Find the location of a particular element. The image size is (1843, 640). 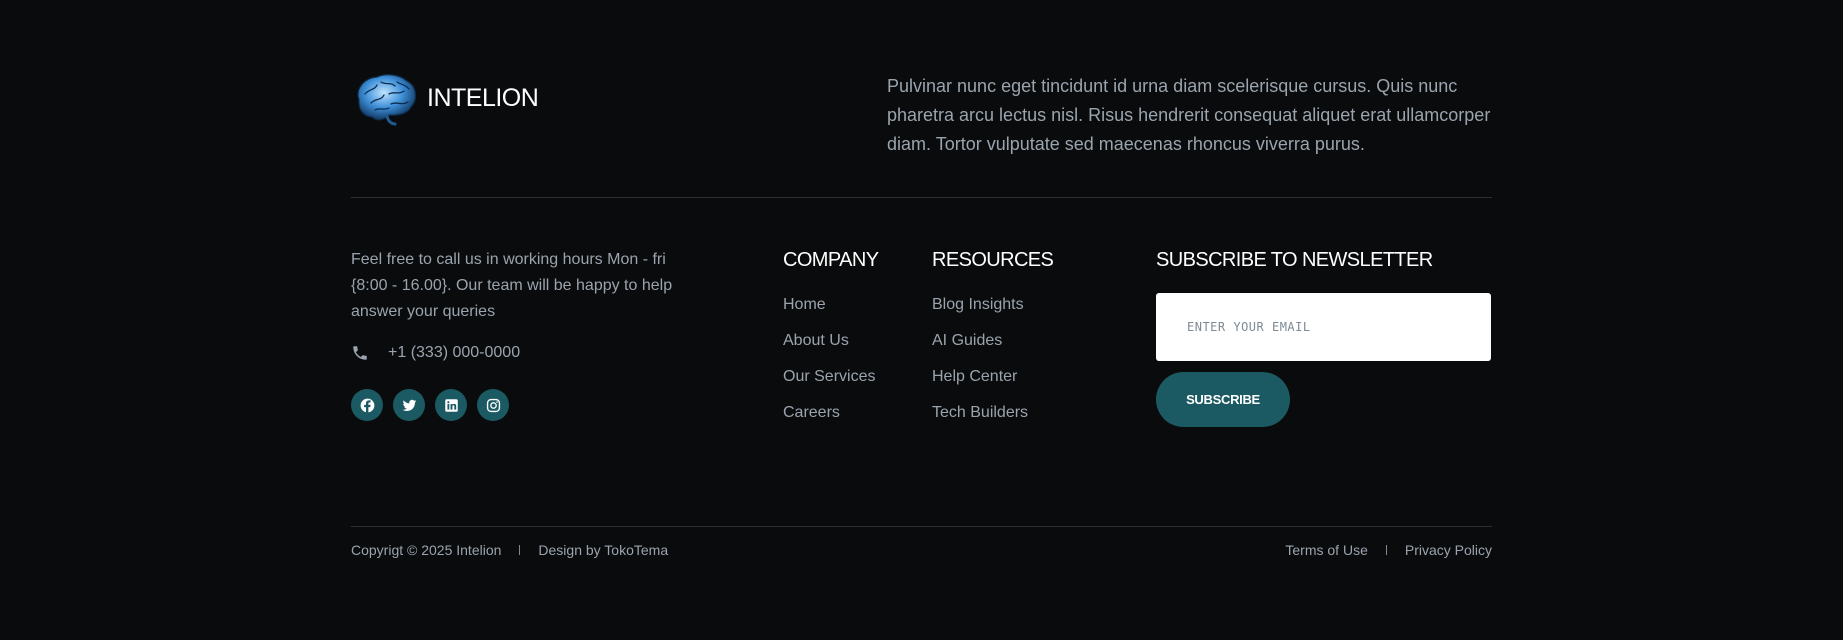

phone-row: +1 (333) 000-0000 is located at coordinates (435, 353).